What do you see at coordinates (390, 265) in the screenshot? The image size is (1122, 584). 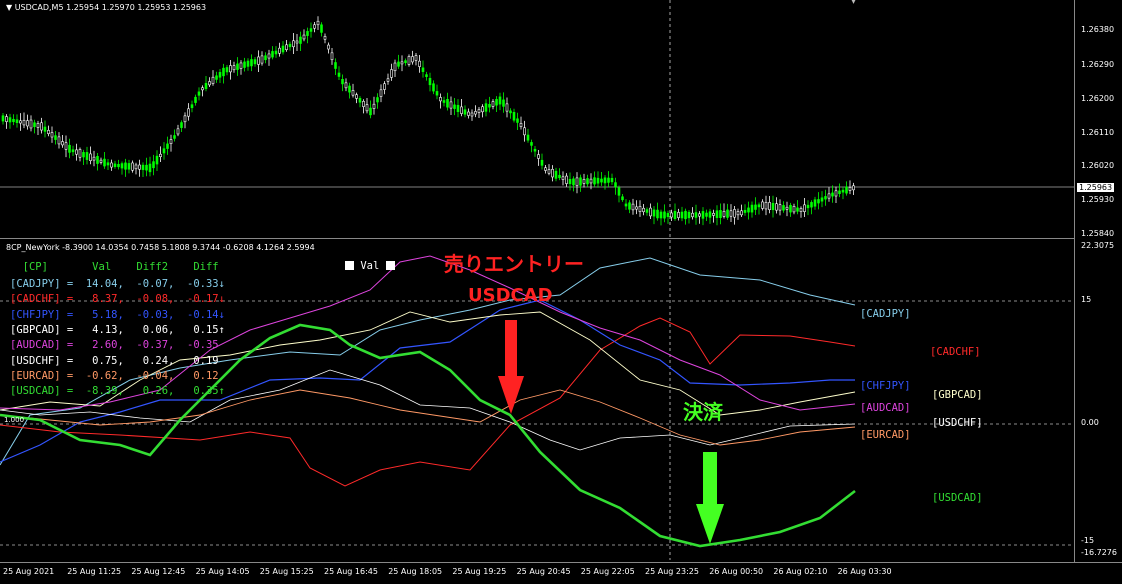 I see `val-right-square-icon` at bounding box center [390, 265].